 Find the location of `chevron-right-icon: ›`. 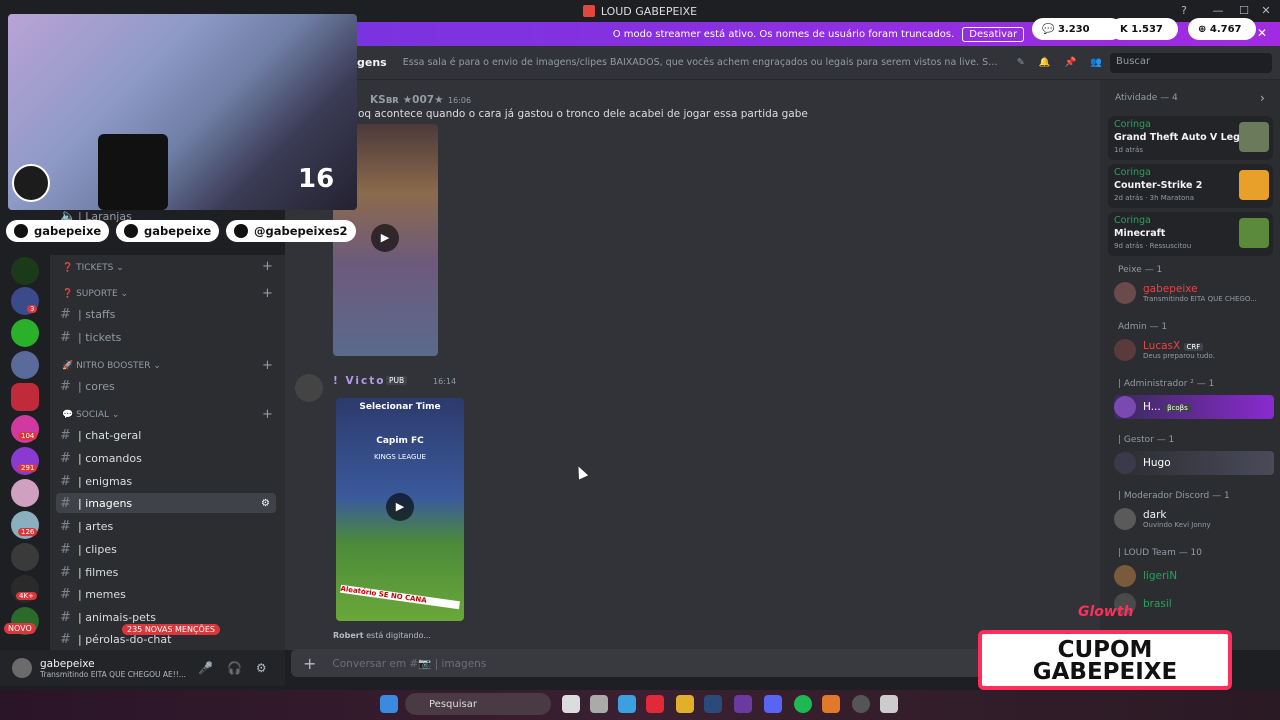

chevron-right-icon: › is located at coordinates (1262, 98).